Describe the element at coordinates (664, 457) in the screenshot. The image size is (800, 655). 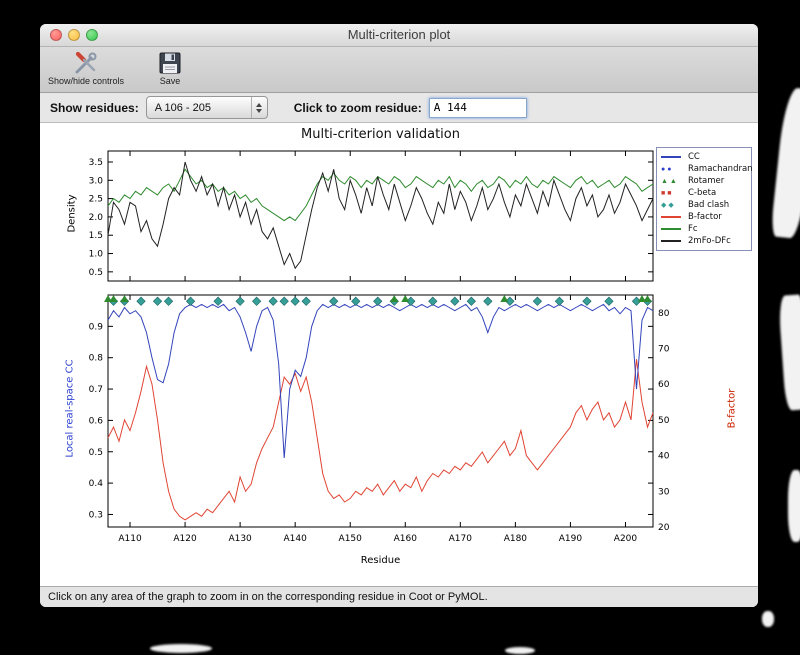
I see `svg-text: 40` at that location.